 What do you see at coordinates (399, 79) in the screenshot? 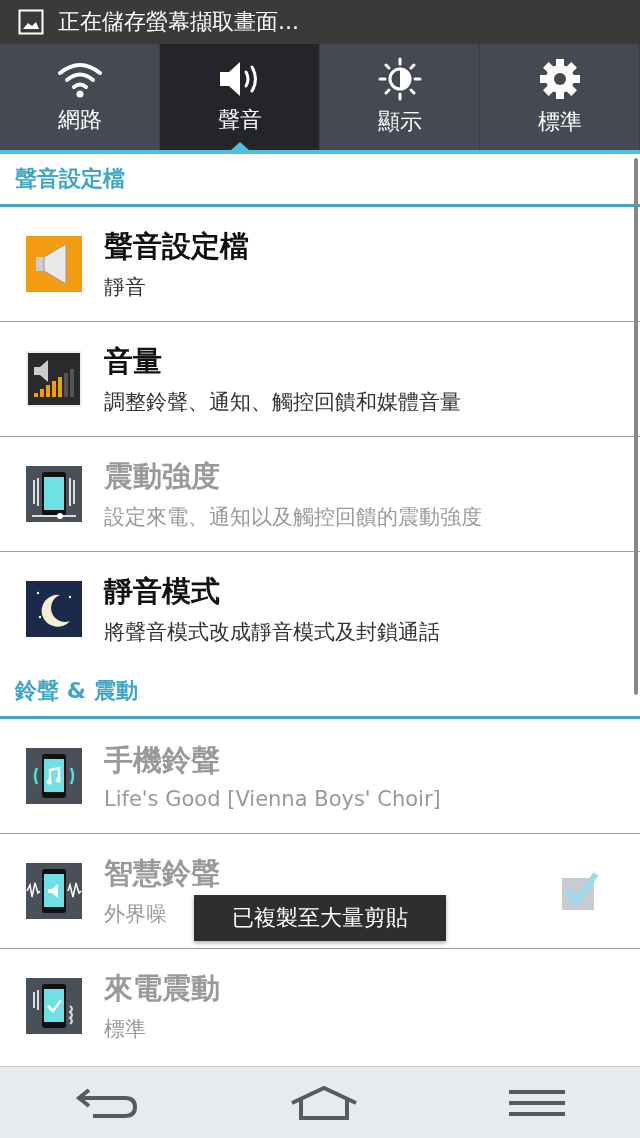
I see `brightness-icon` at bounding box center [399, 79].